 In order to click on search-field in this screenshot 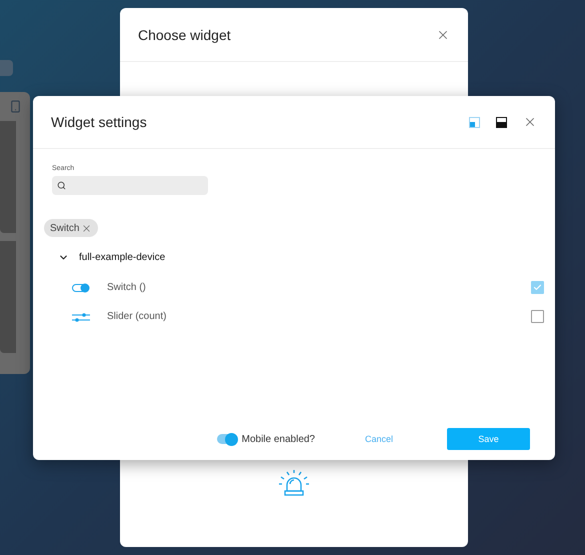, I will do `click(130, 185)`.